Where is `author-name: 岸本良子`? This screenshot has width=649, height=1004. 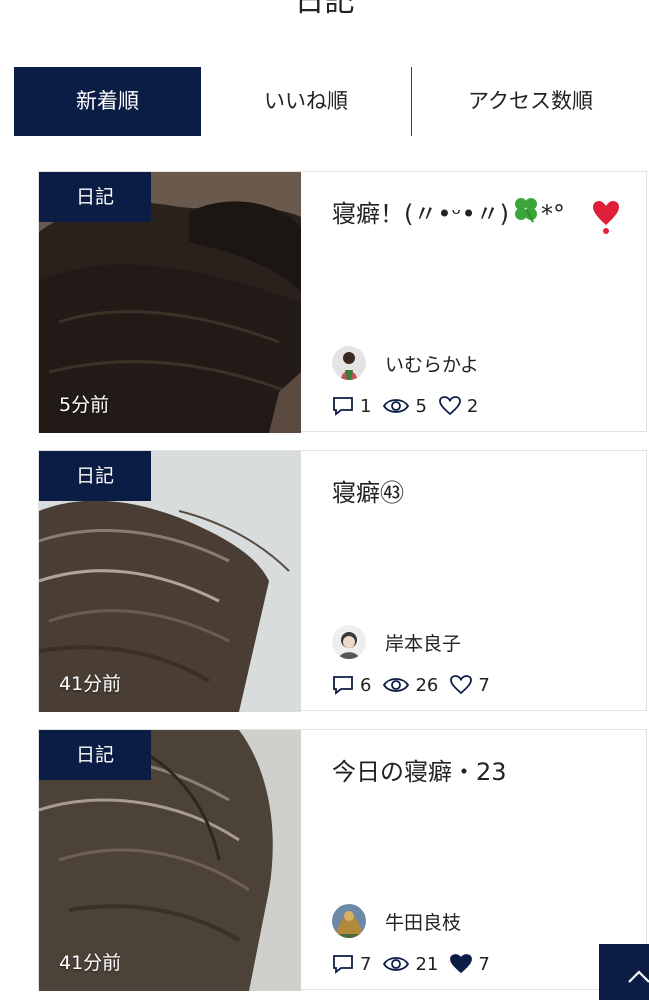
author-name: 岸本良子 is located at coordinates (423, 643).